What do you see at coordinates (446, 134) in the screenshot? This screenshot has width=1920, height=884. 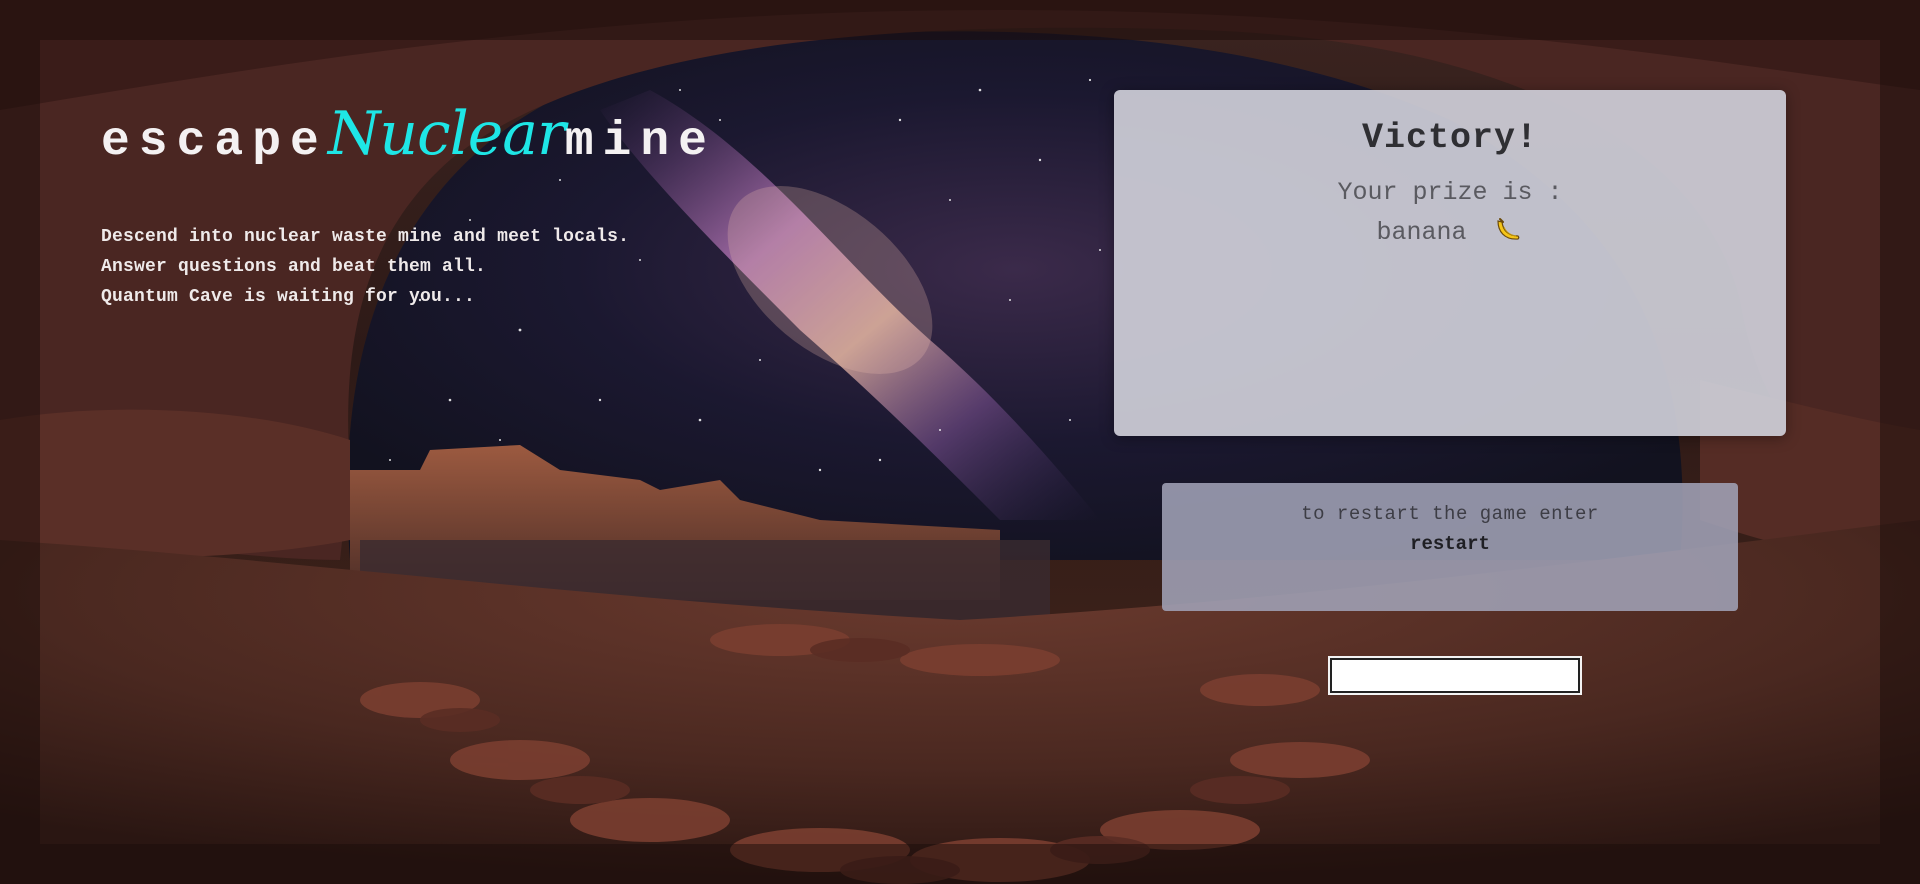 I see `title-accent: Nuclear` at bounding box center [446, 134].